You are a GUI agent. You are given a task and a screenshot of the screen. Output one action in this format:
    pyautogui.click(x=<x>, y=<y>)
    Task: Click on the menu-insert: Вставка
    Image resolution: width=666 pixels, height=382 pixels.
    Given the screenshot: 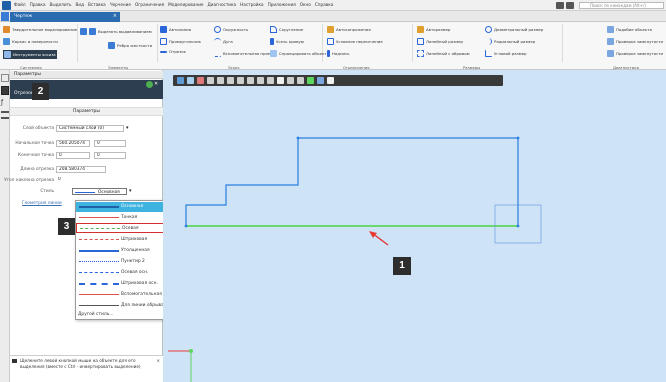 What is the action you would take?
    pyautogui.click(x=97, y=4)
    